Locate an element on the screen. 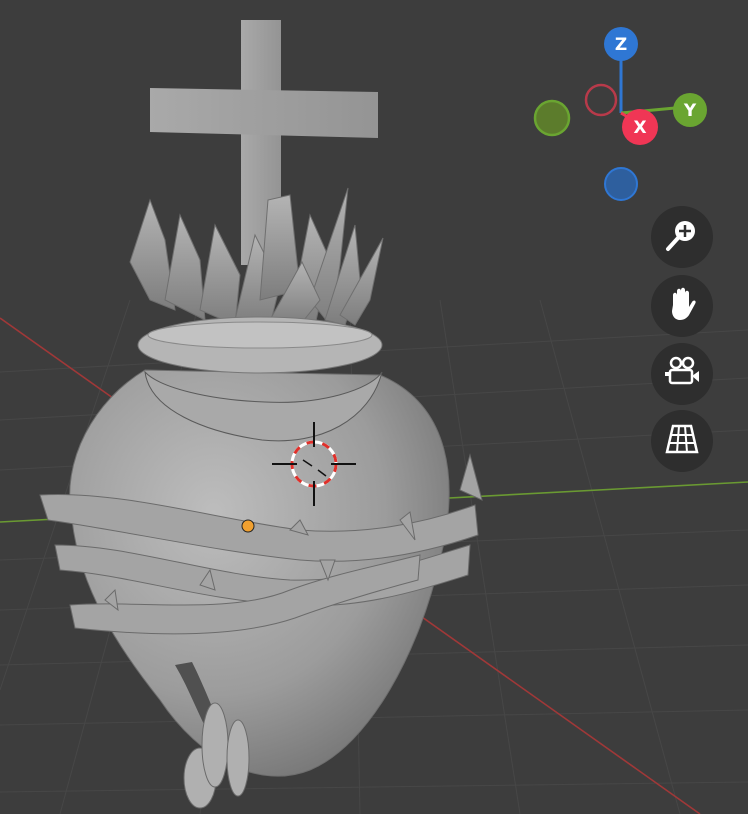 The image size is (748, 814). hand-icon is located at coordinates (682, 306).